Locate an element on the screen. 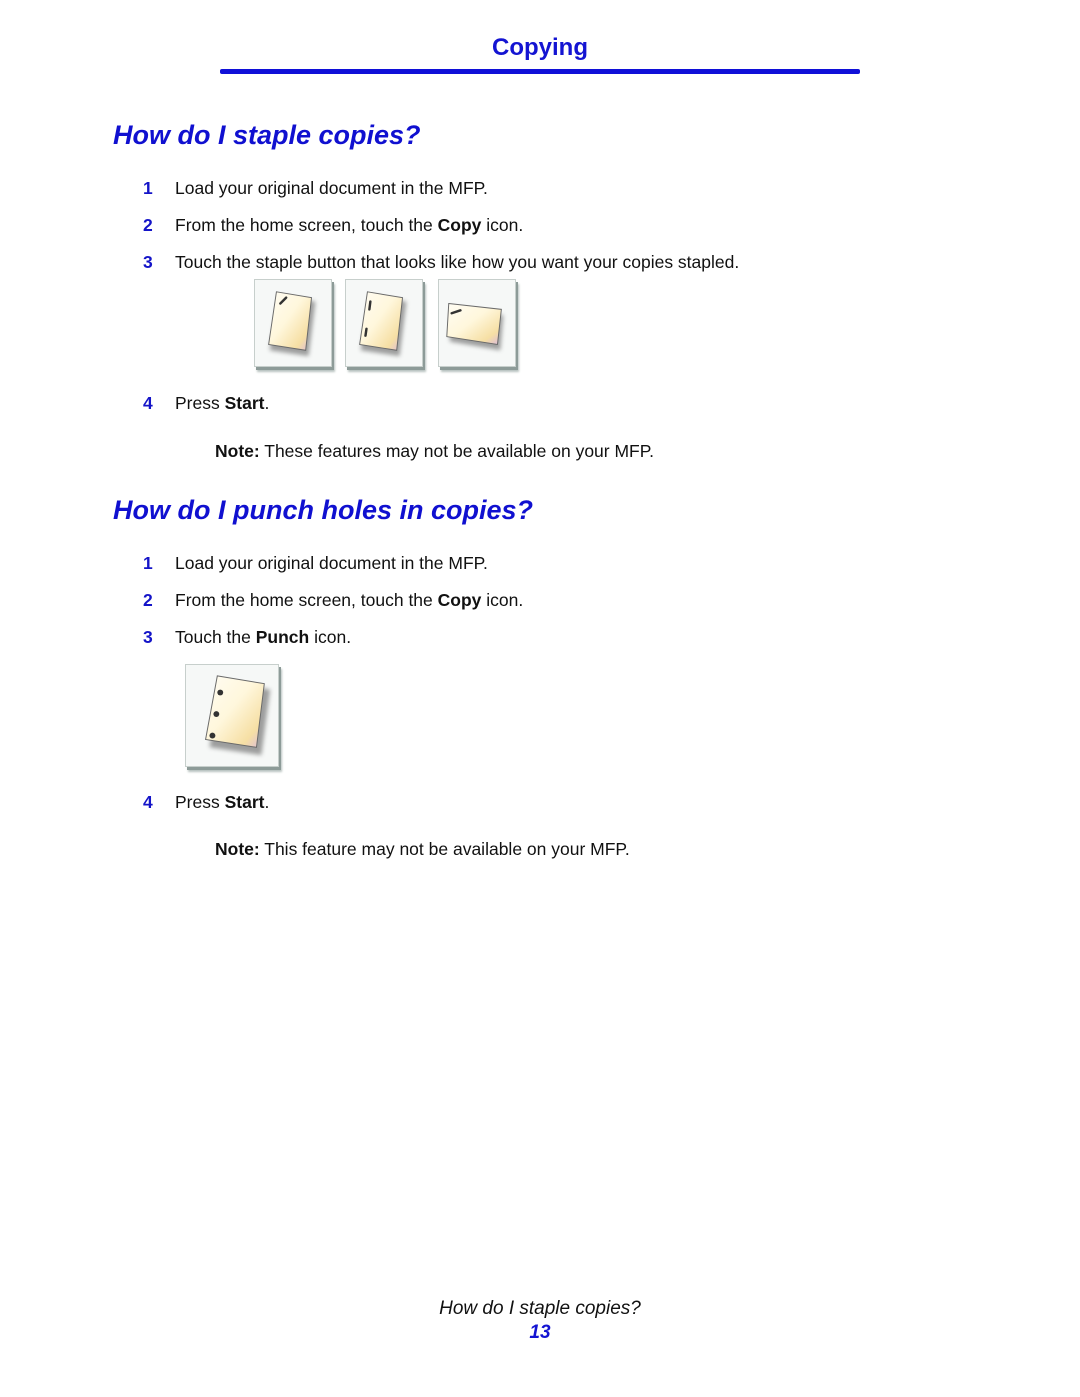 This screenshot has width=1080, height=1397. staple-step-4: 4 Press Start. is located at coordinates (206, 403).